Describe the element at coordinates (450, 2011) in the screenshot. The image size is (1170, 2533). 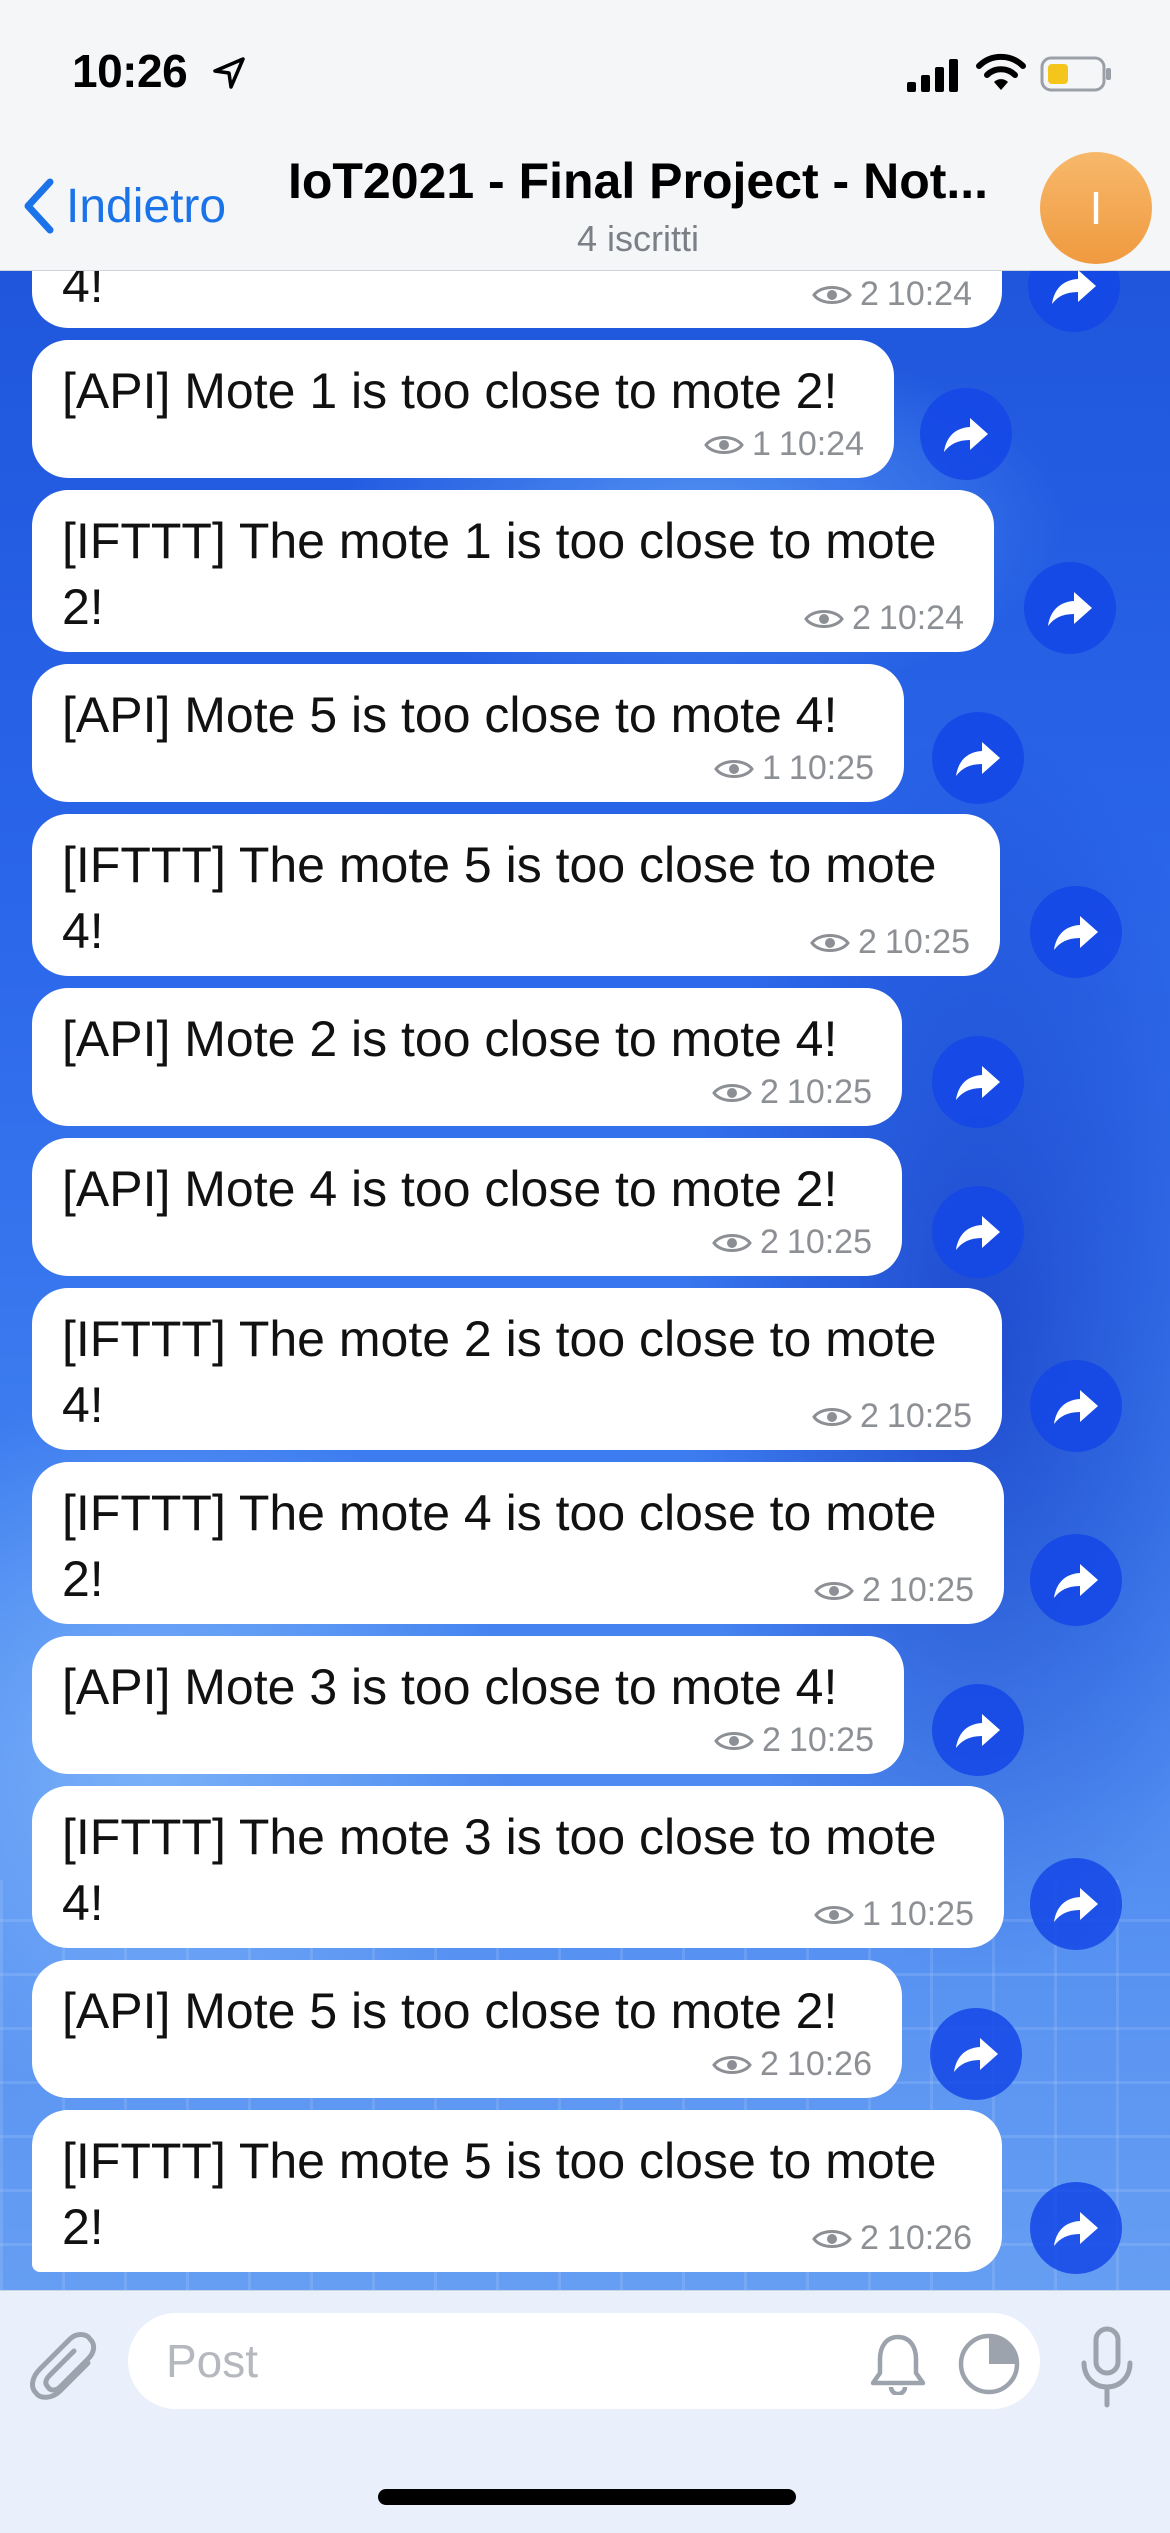
I see `message-text: [API] Mote 5 is too close to mote 2!` at that location.